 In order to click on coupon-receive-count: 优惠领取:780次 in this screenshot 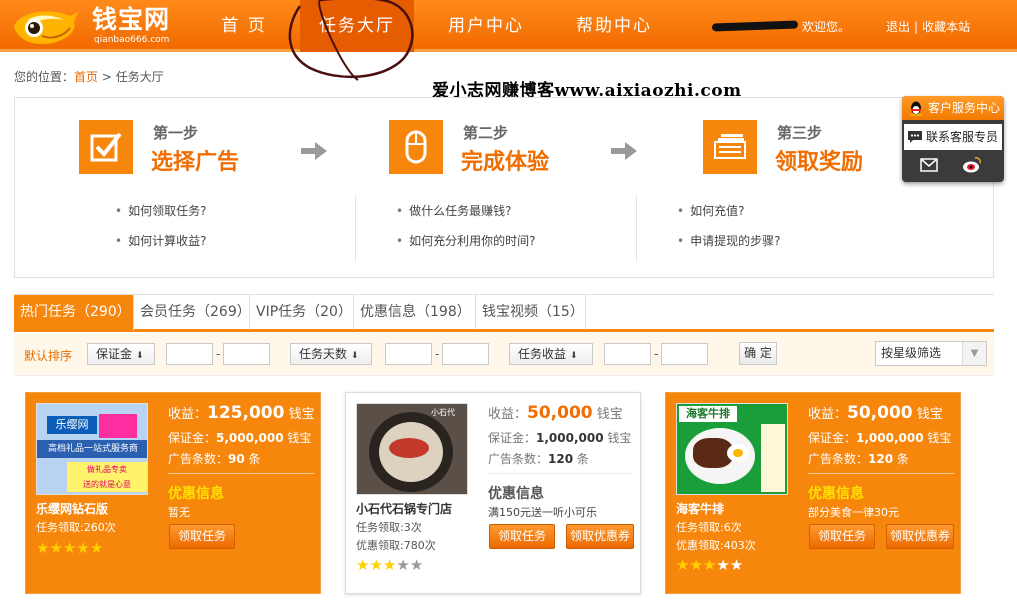, I will do `click(396, 545)`.